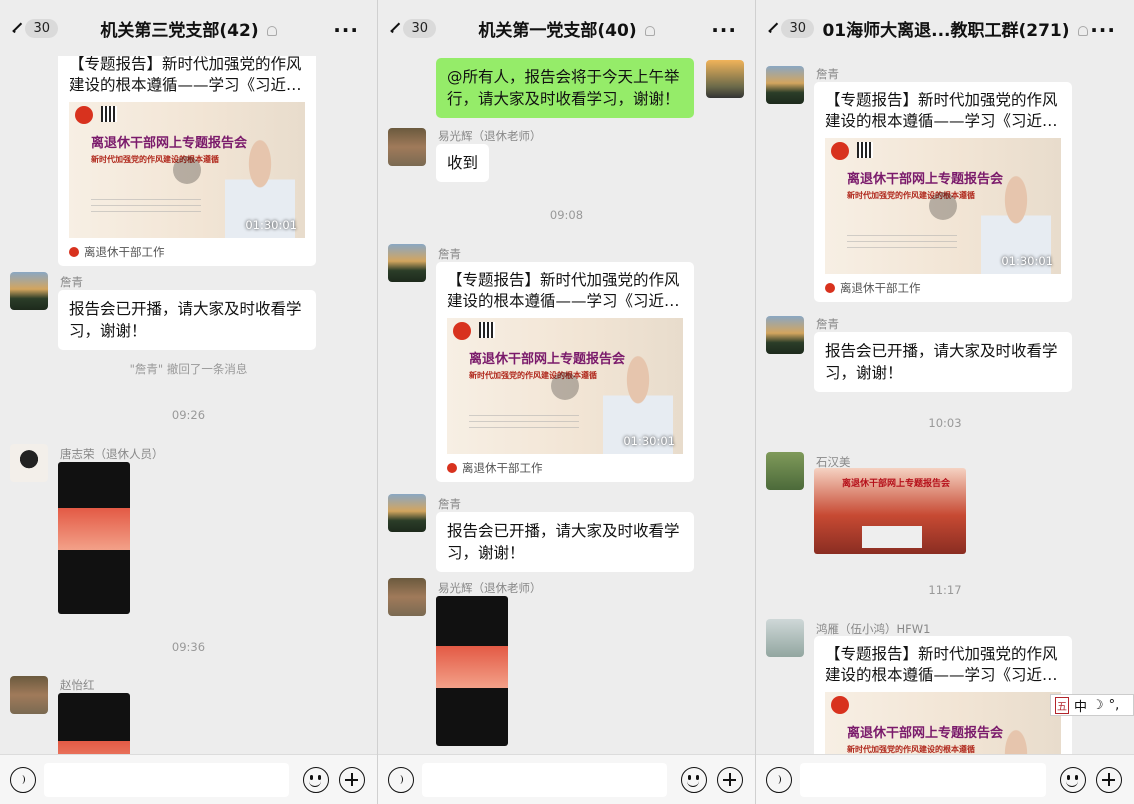  I want to click on chat-header: 30 机关第三党支部(42) ···, so click(188, 28).